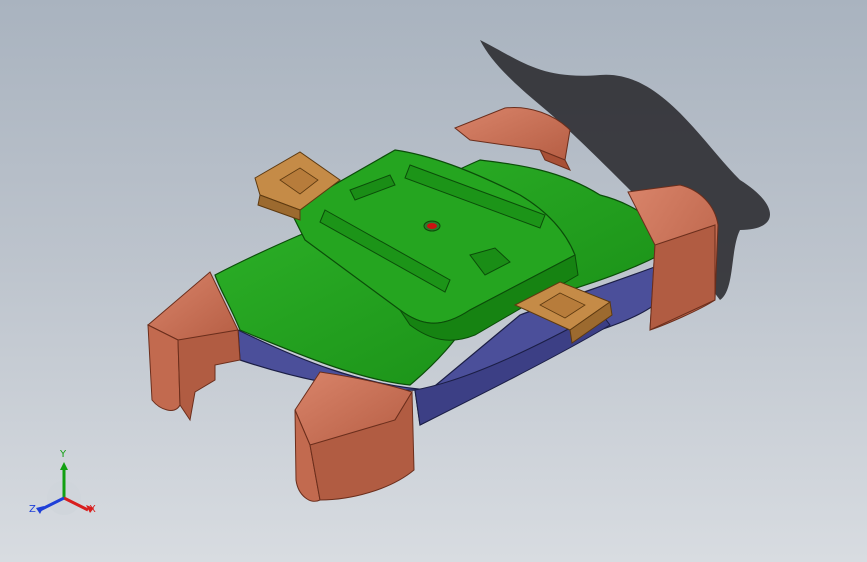 The width and height of the screenshot is (867, 562). Describe the element at coordinates (63, 454) in the screenshot. I see `triad-y-label: Y` at that location.